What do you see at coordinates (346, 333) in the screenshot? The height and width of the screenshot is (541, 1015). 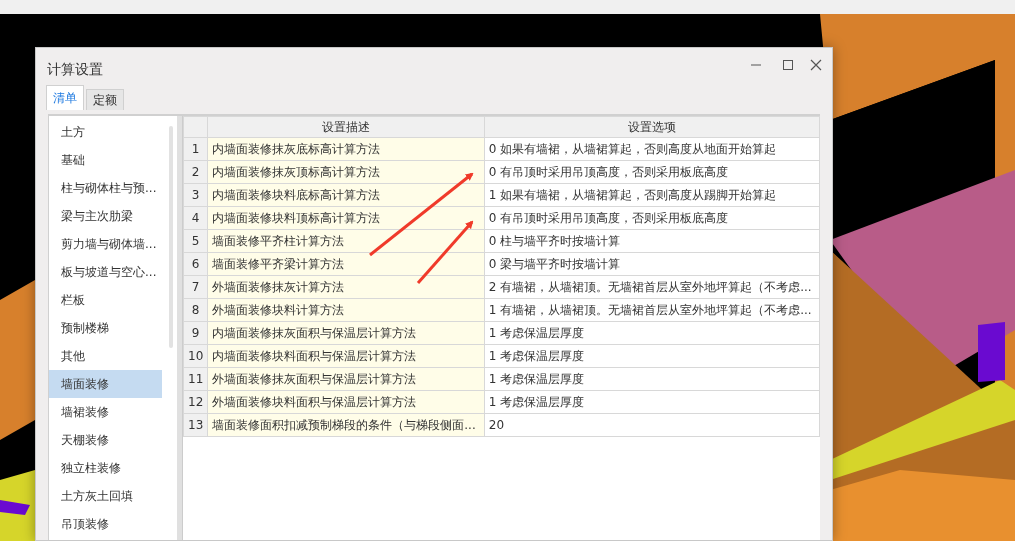 I see `table-cell: 内墙面装修抹灰面积与保温层计算方法` at bounding box center [346, 333].